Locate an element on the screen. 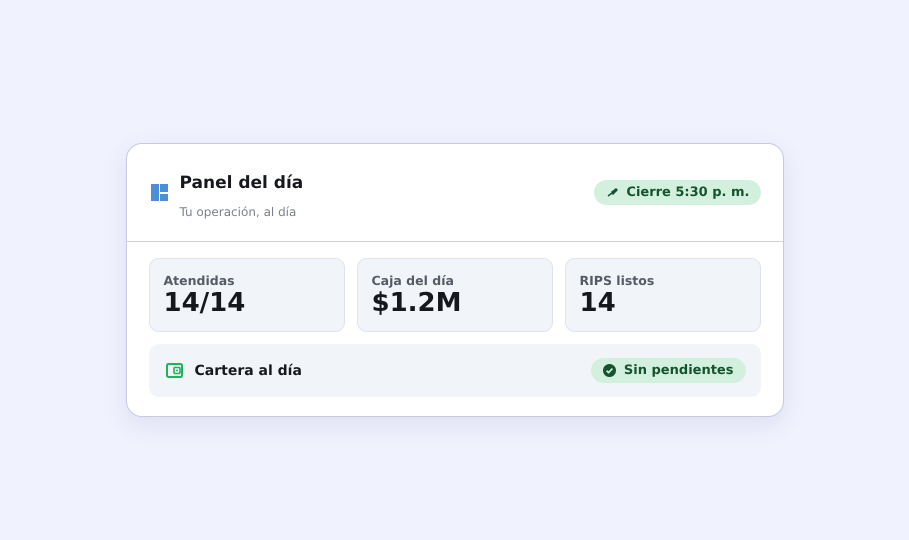  stat-value: 14/14 is located at coordinates (205, 303).